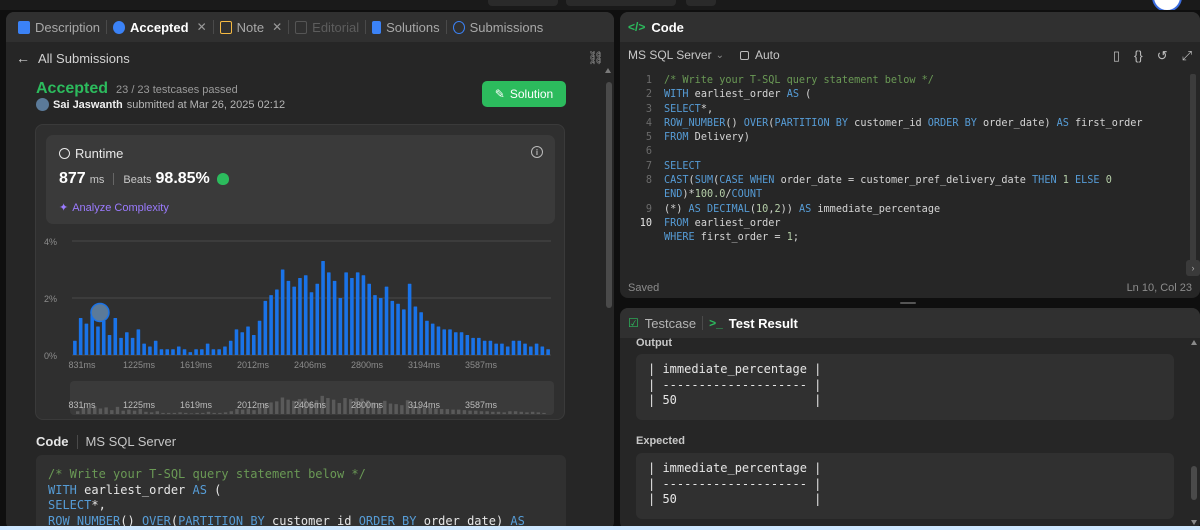 Image resolution: width=1200 pixels, height=530 pixels. What do you see at coordinates (1105, 123) in the screenshot?
I see `code-token: first_order` at bounding box center [1105, 123].